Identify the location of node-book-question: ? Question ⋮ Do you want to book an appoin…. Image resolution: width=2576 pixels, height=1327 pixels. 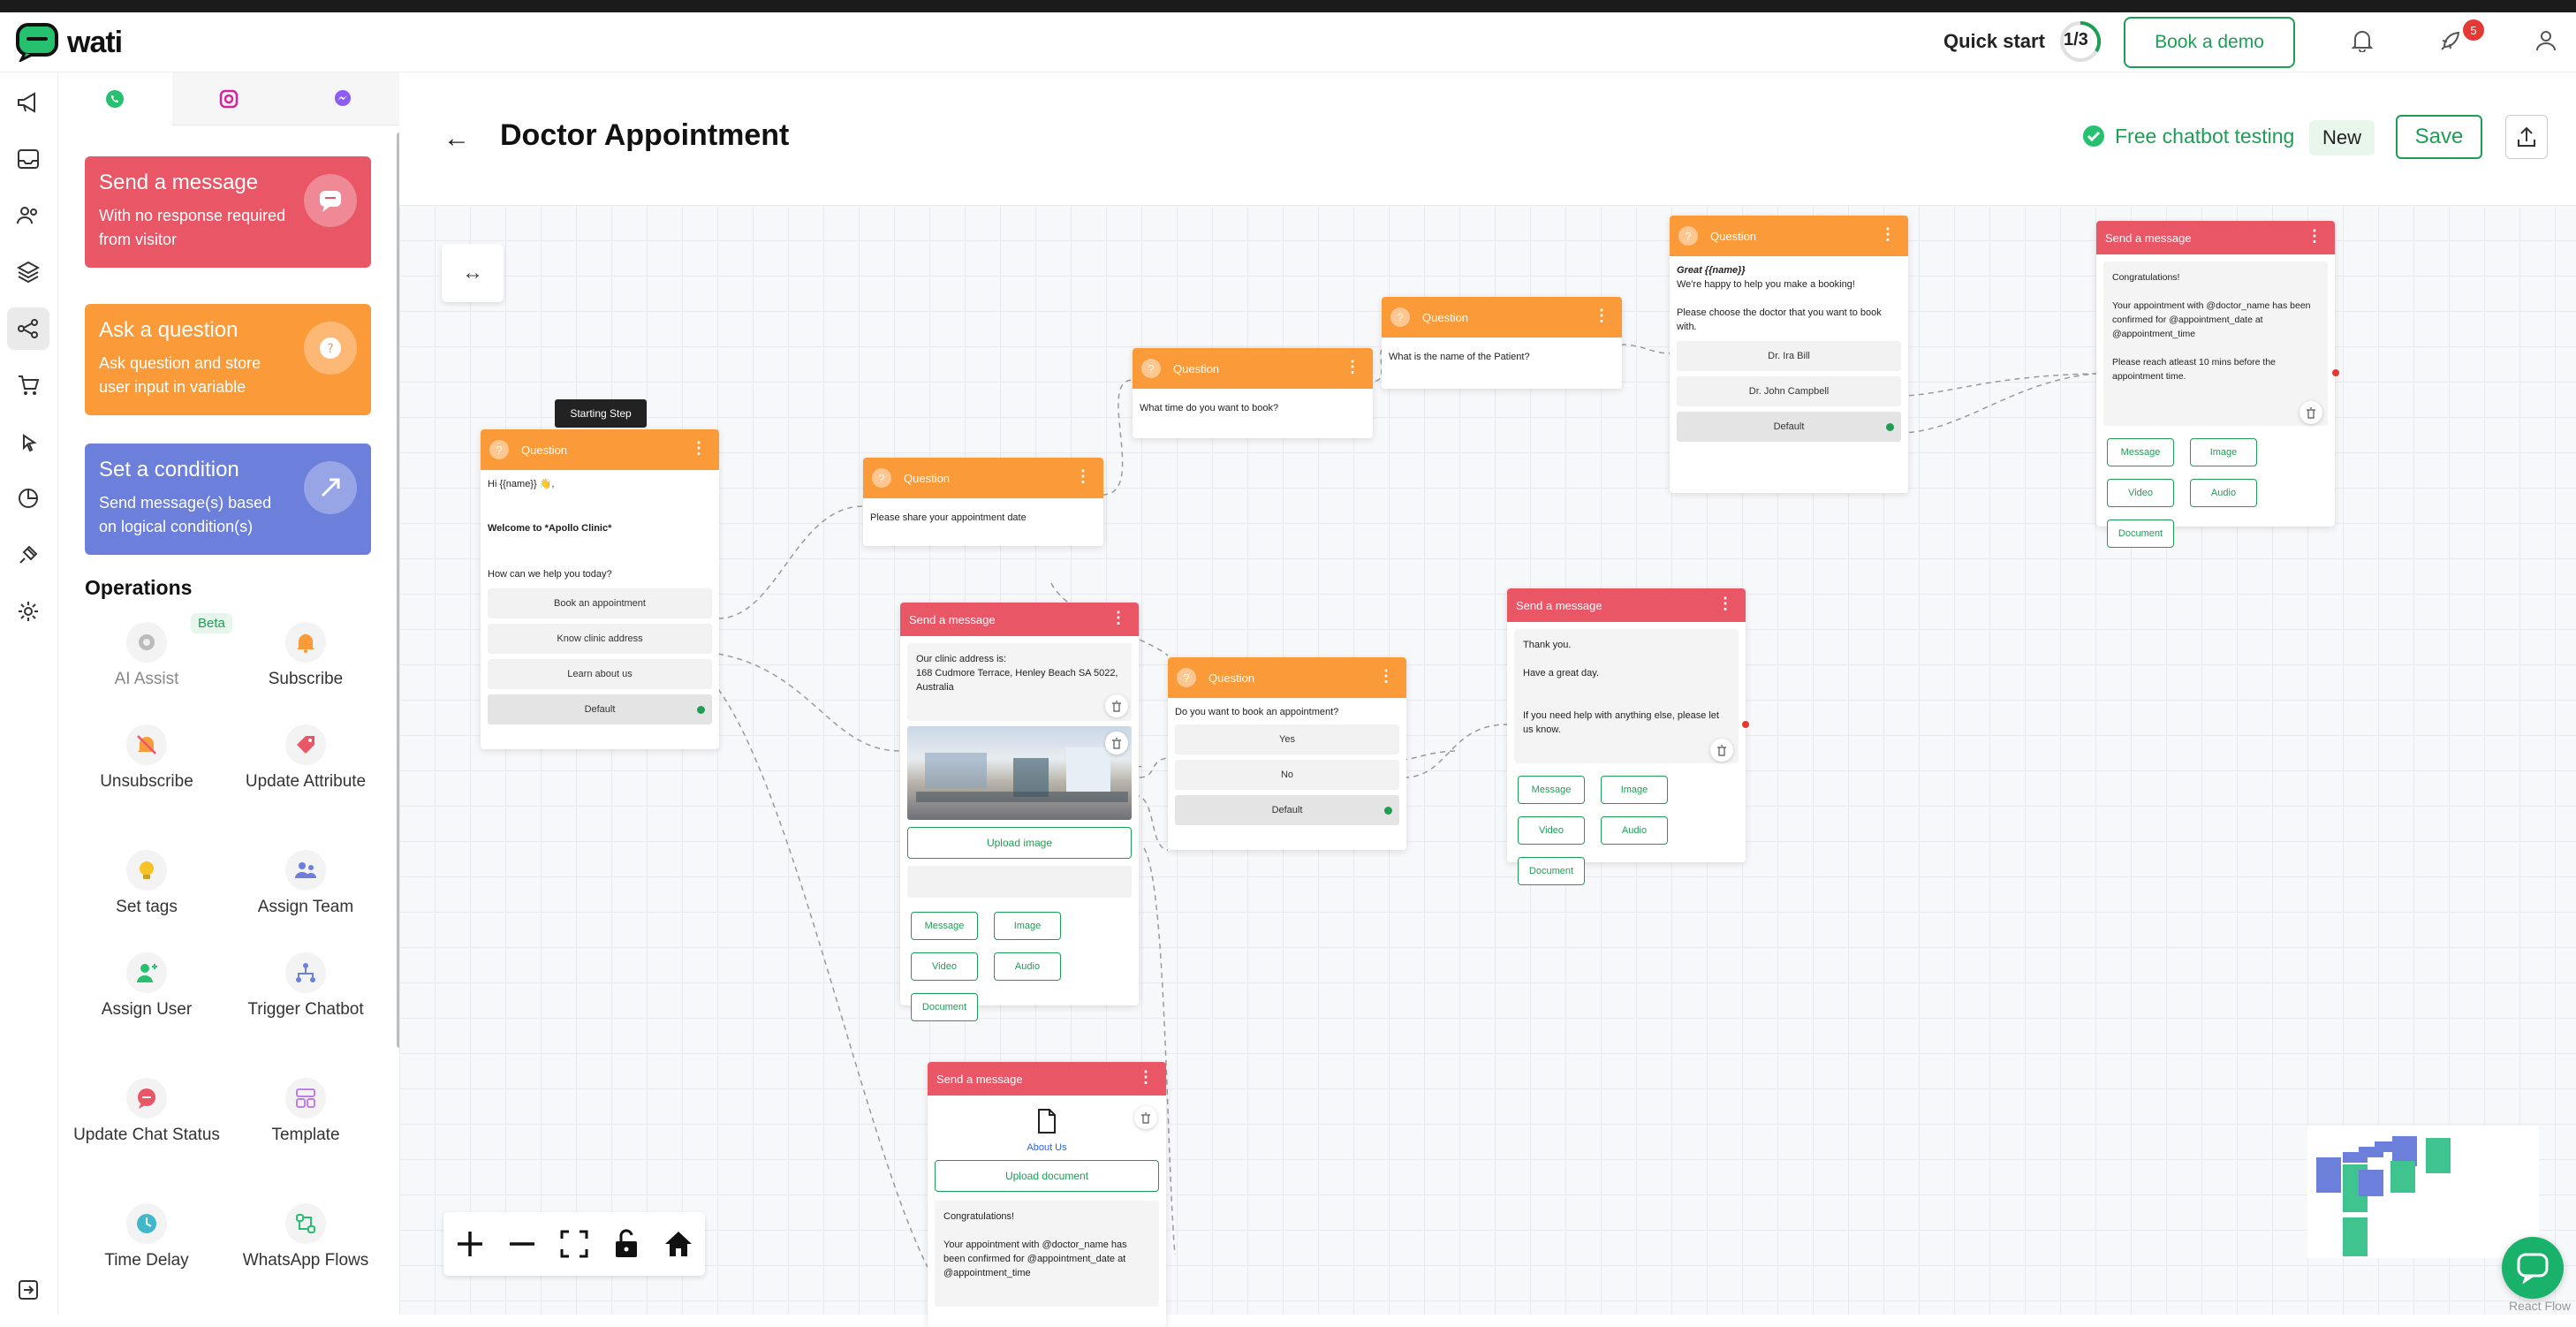
(1287, 753).